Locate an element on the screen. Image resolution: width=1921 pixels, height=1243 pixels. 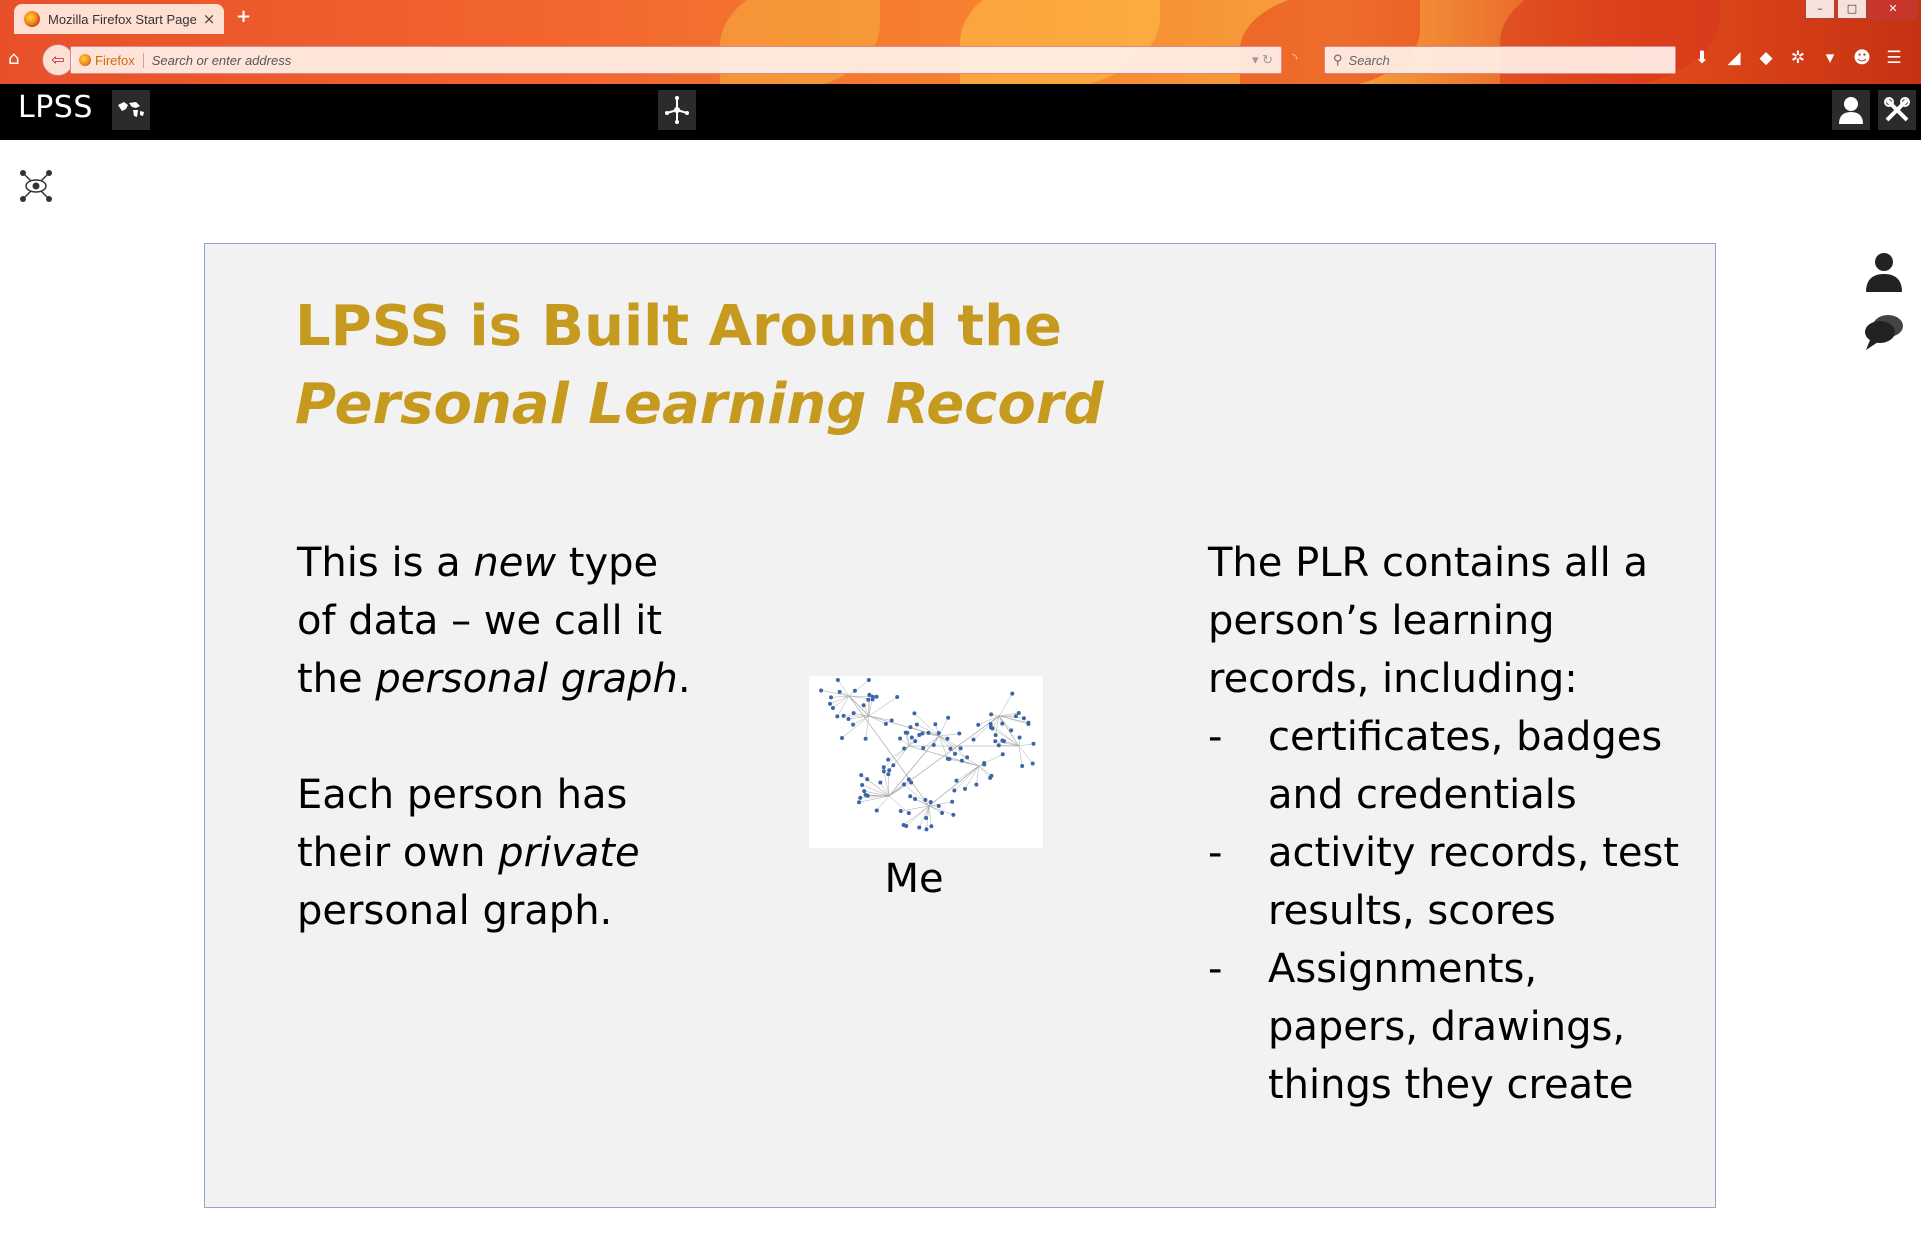
tab-start-page: Mozilla Firefox Start Page × is located at coordinates (119, 19).